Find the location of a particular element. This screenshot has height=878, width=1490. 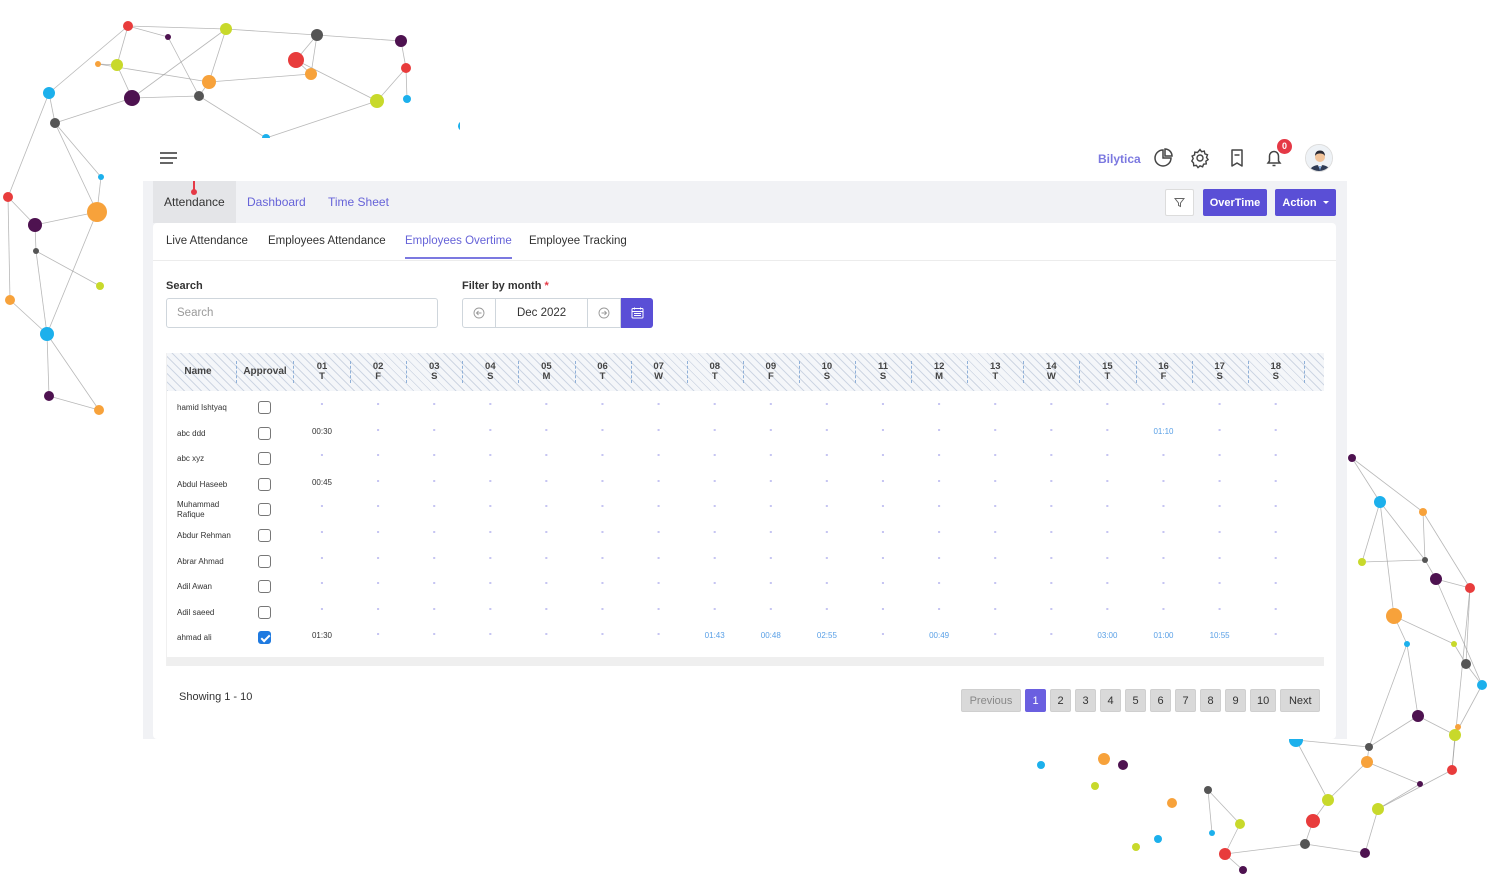

day-weekday: F is located at coordinates (1163, 376).